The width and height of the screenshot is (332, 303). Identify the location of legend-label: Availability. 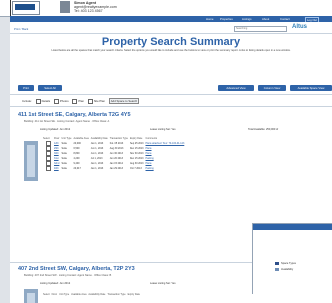
(287, 269).